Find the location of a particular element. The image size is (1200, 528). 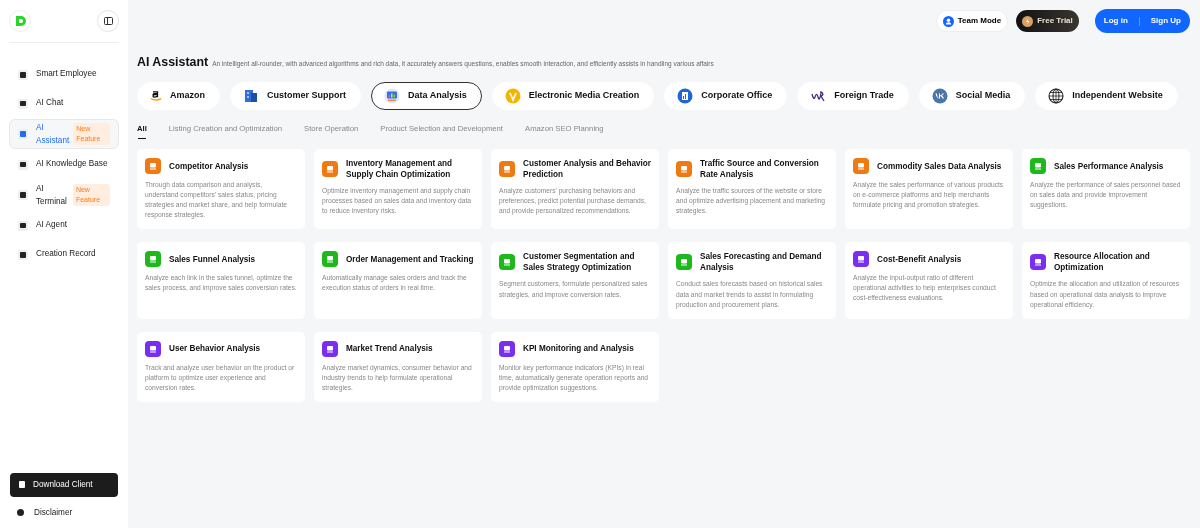

sidebar-item: Smart Employee is located at coordinates (64, 74).